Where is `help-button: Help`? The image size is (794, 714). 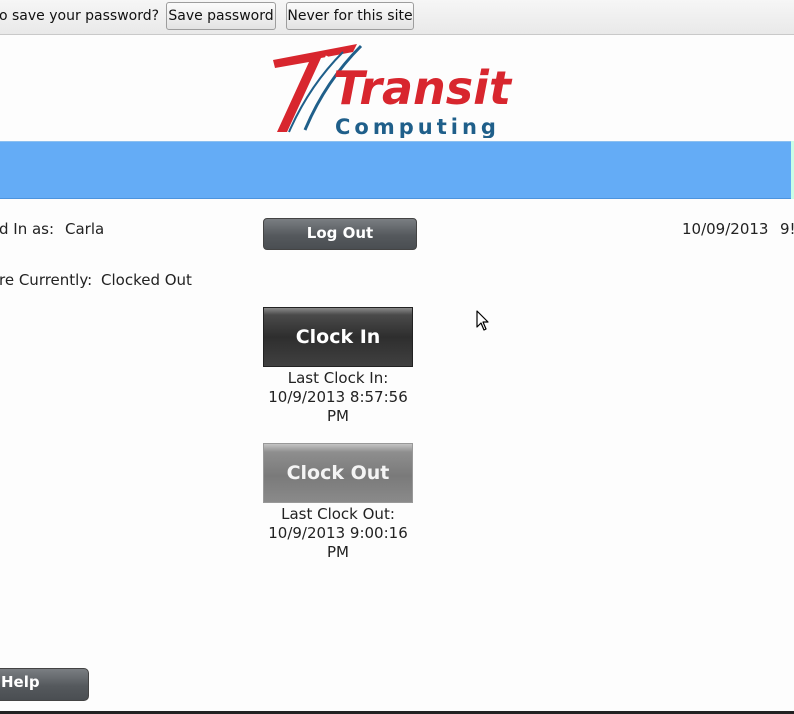 help-button: Help is located at coordinates (44, 684).